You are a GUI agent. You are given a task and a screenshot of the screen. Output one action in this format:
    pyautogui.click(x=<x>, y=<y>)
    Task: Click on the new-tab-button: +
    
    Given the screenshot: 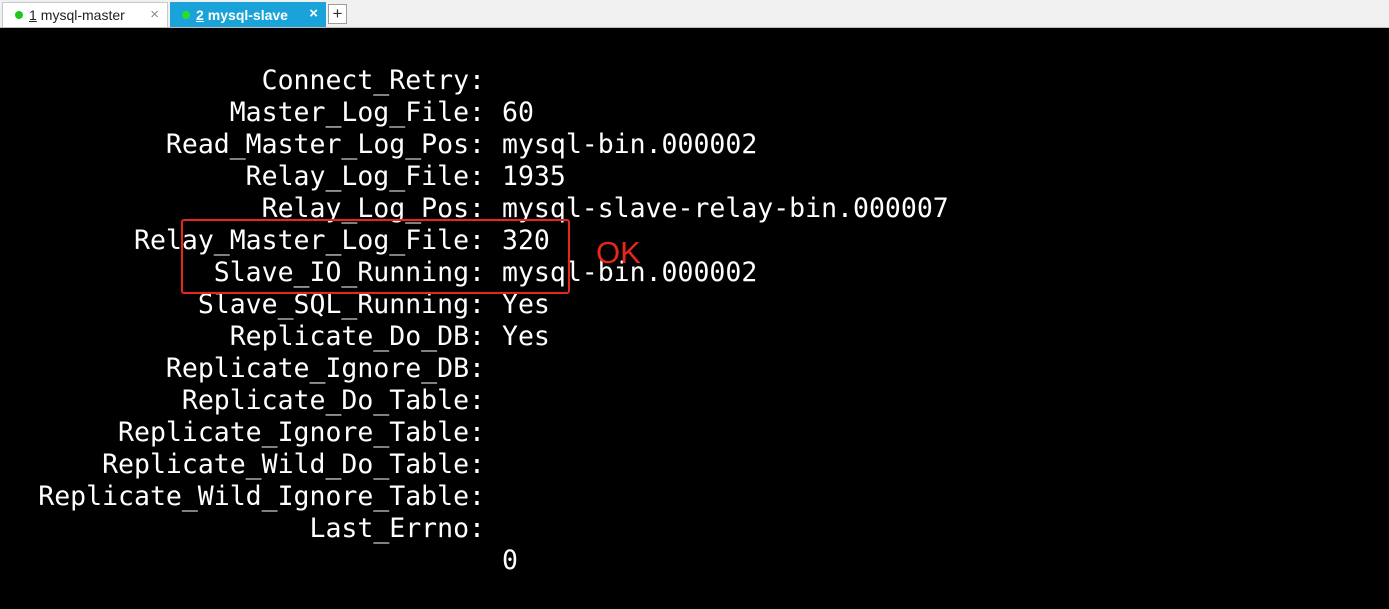 What is the action you would take?
    pyautogui.click(x=337, y=14)
    